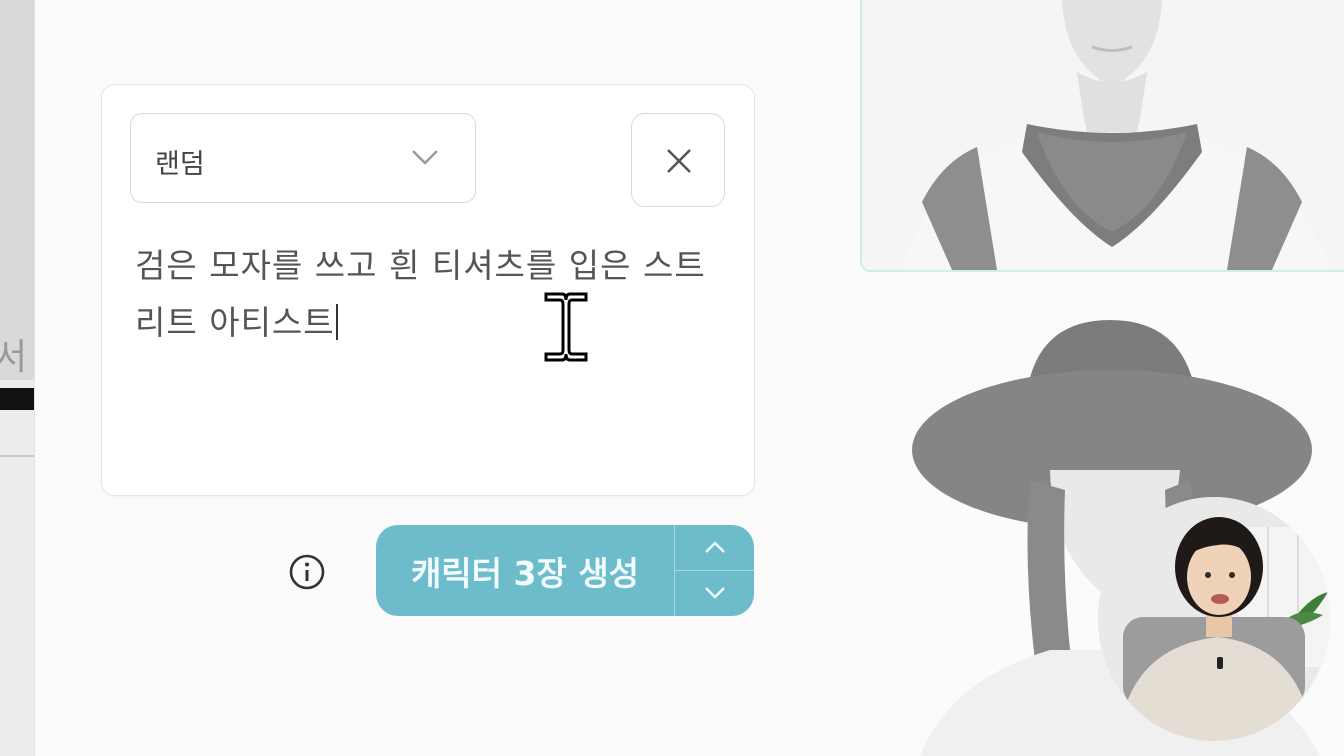 The height and width of the screenshot is (756, 1344). What do you see at coordinates (525, 570) in the screenshot?
I see `generate-characters-button: 캐릭터 3장 생성` at bounding box center [525, 570].